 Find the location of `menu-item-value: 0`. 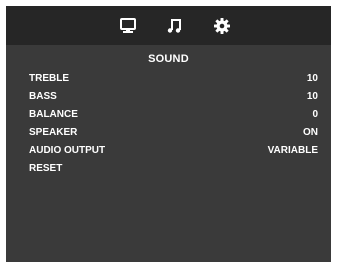

menu-item-value: 0 is located at coordinates (315, 114).